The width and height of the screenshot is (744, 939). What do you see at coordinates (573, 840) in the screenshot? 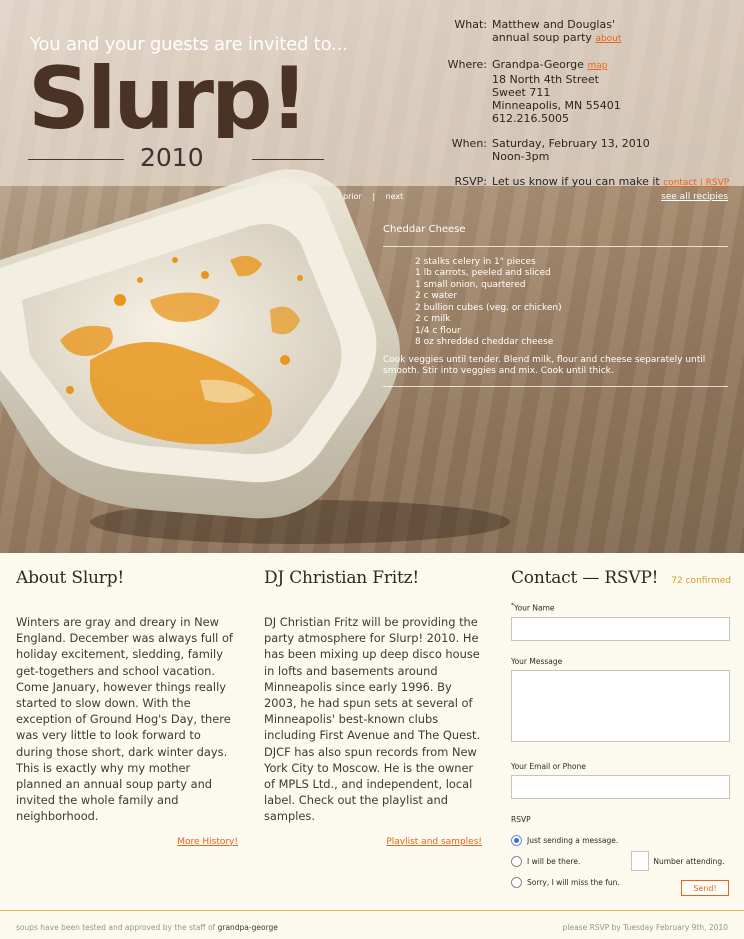
I see `option-label: Just sending a message.` at bounding box center [573, 840].